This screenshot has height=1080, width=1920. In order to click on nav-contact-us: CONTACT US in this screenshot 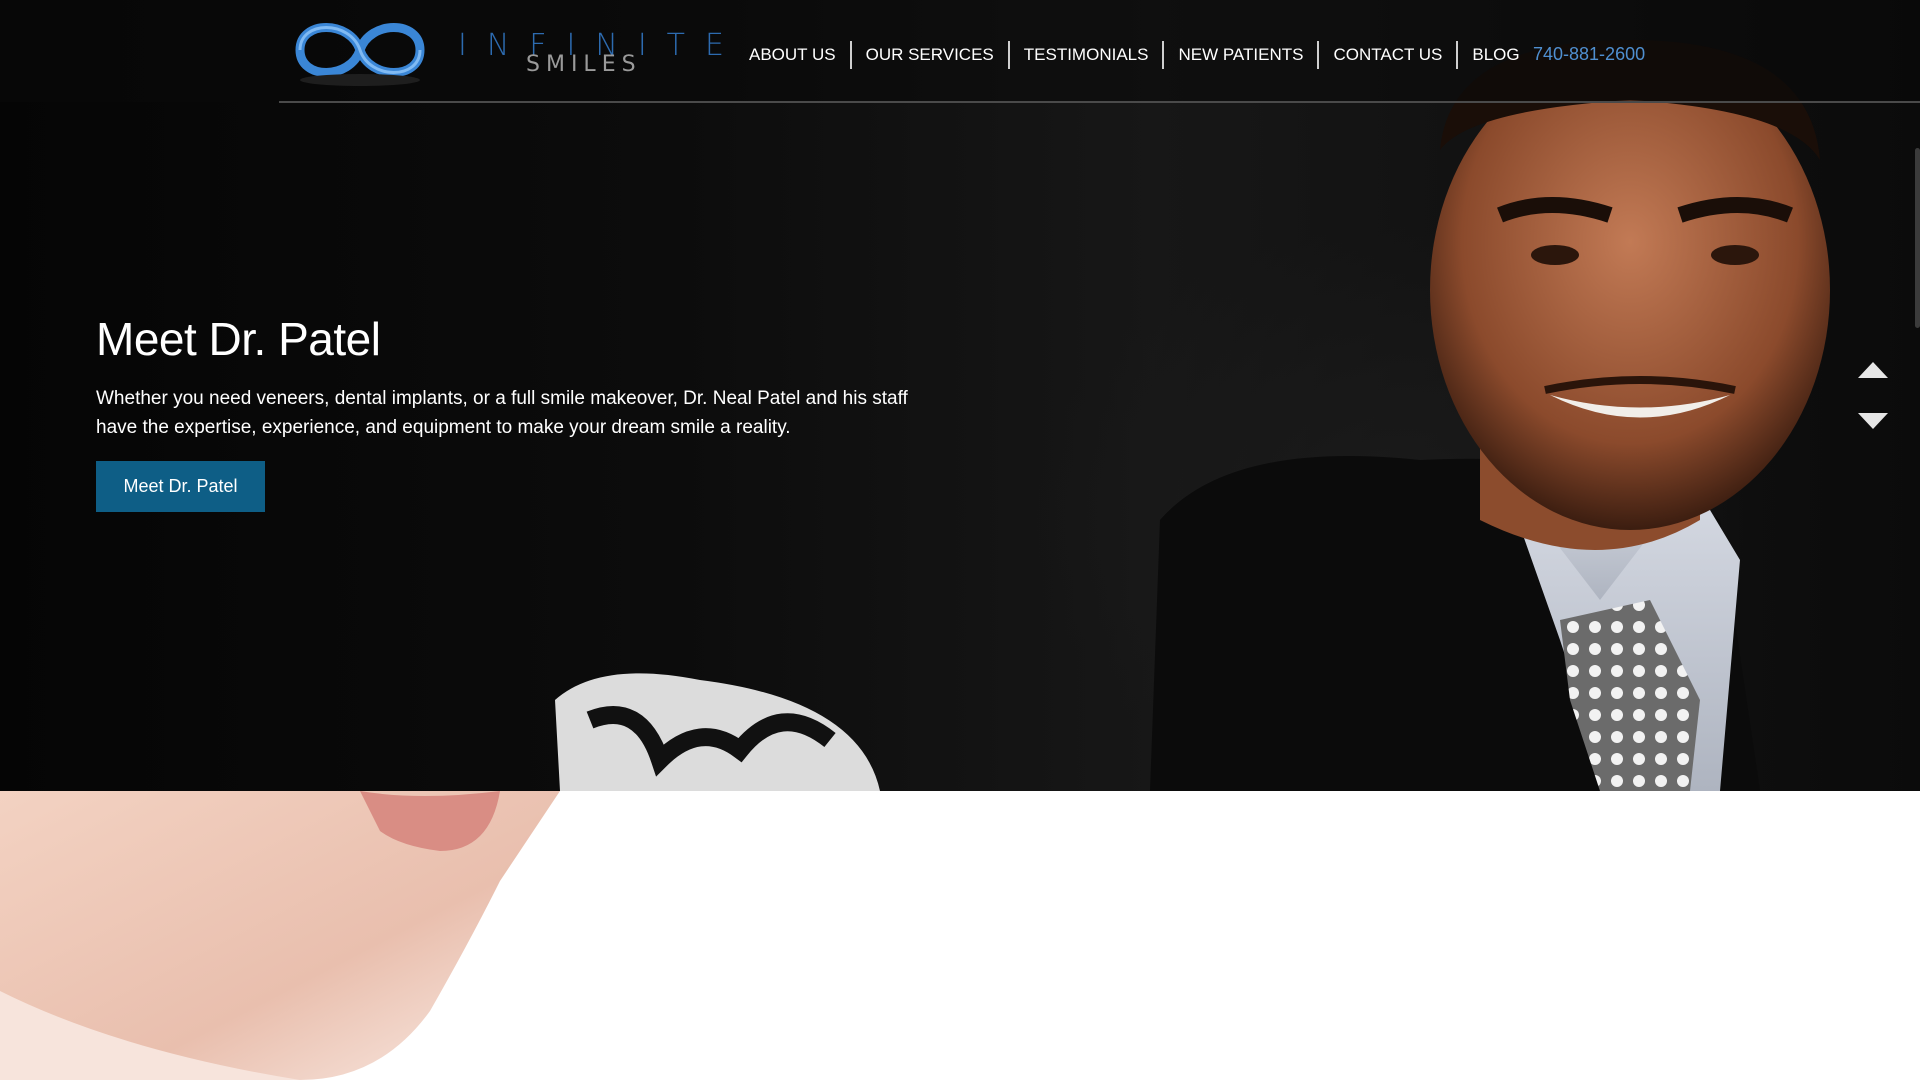, I will do `click(1389, 55)`.